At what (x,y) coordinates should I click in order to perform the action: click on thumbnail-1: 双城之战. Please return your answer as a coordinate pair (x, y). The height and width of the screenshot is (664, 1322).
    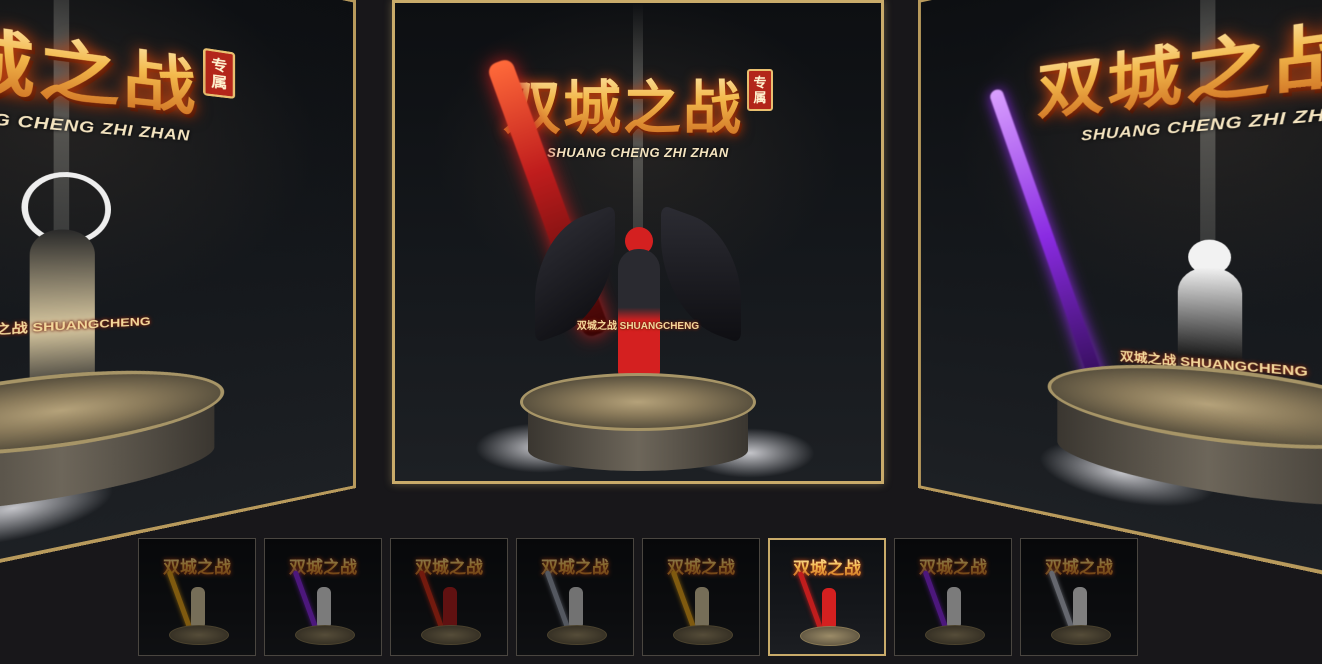
    Looking at the image, I should click on (197, 597).